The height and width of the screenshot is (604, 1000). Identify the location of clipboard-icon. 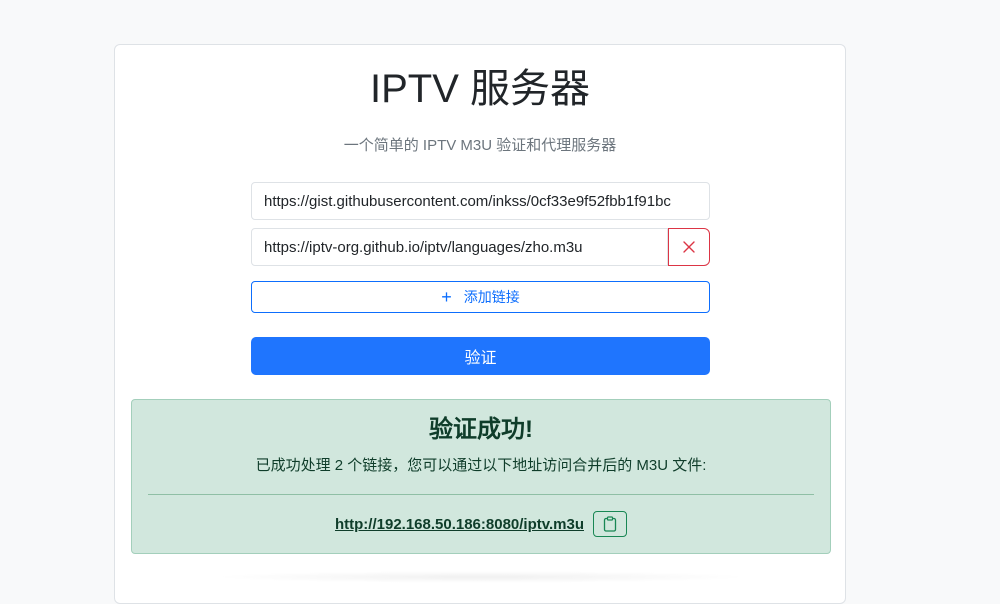
(610, 524).